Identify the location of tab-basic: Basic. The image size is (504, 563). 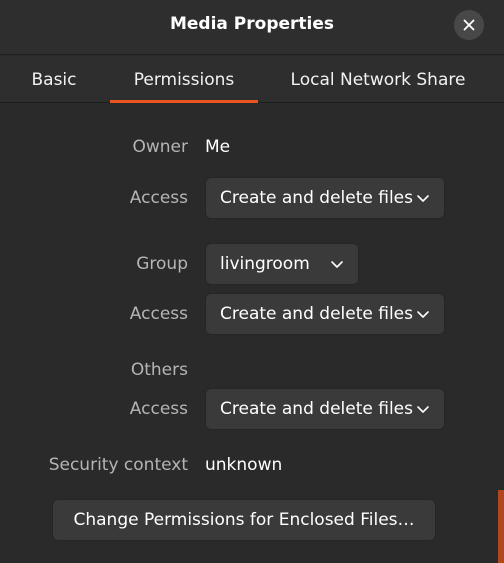
(54, 79).